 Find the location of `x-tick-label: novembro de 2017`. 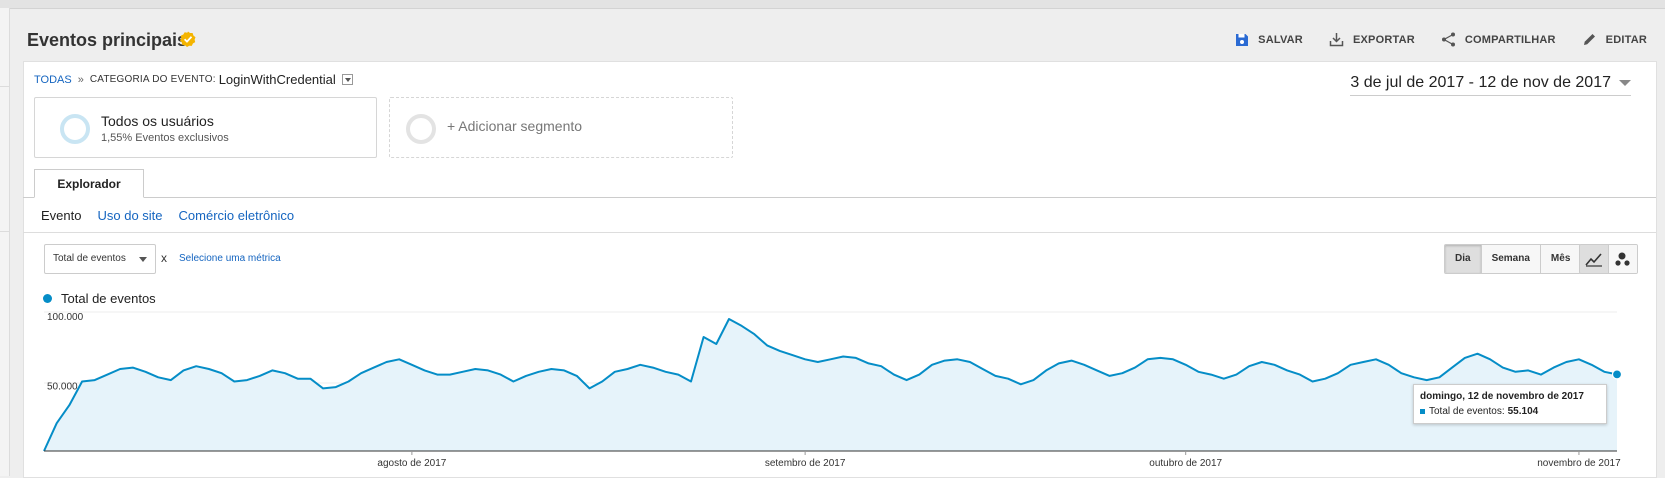

x-tick-label: novembro de 2017 is located at coordinates (1579, 463).